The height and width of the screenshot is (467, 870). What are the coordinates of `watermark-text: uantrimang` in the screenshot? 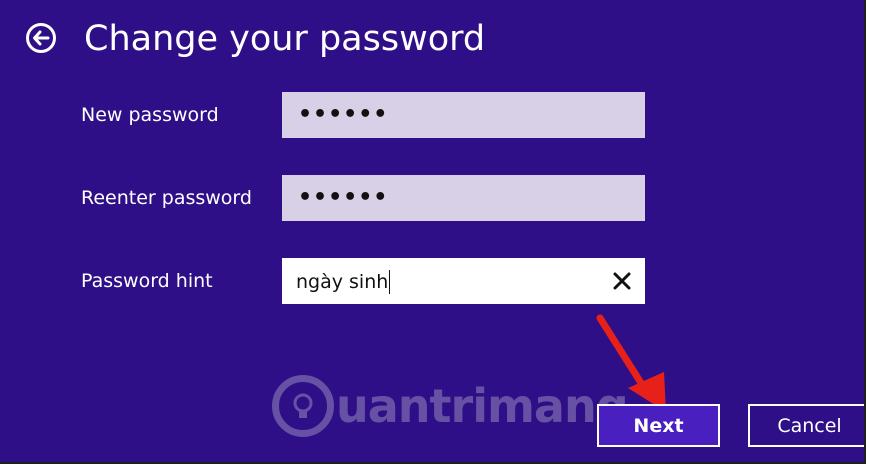 It's located at (482, 406).